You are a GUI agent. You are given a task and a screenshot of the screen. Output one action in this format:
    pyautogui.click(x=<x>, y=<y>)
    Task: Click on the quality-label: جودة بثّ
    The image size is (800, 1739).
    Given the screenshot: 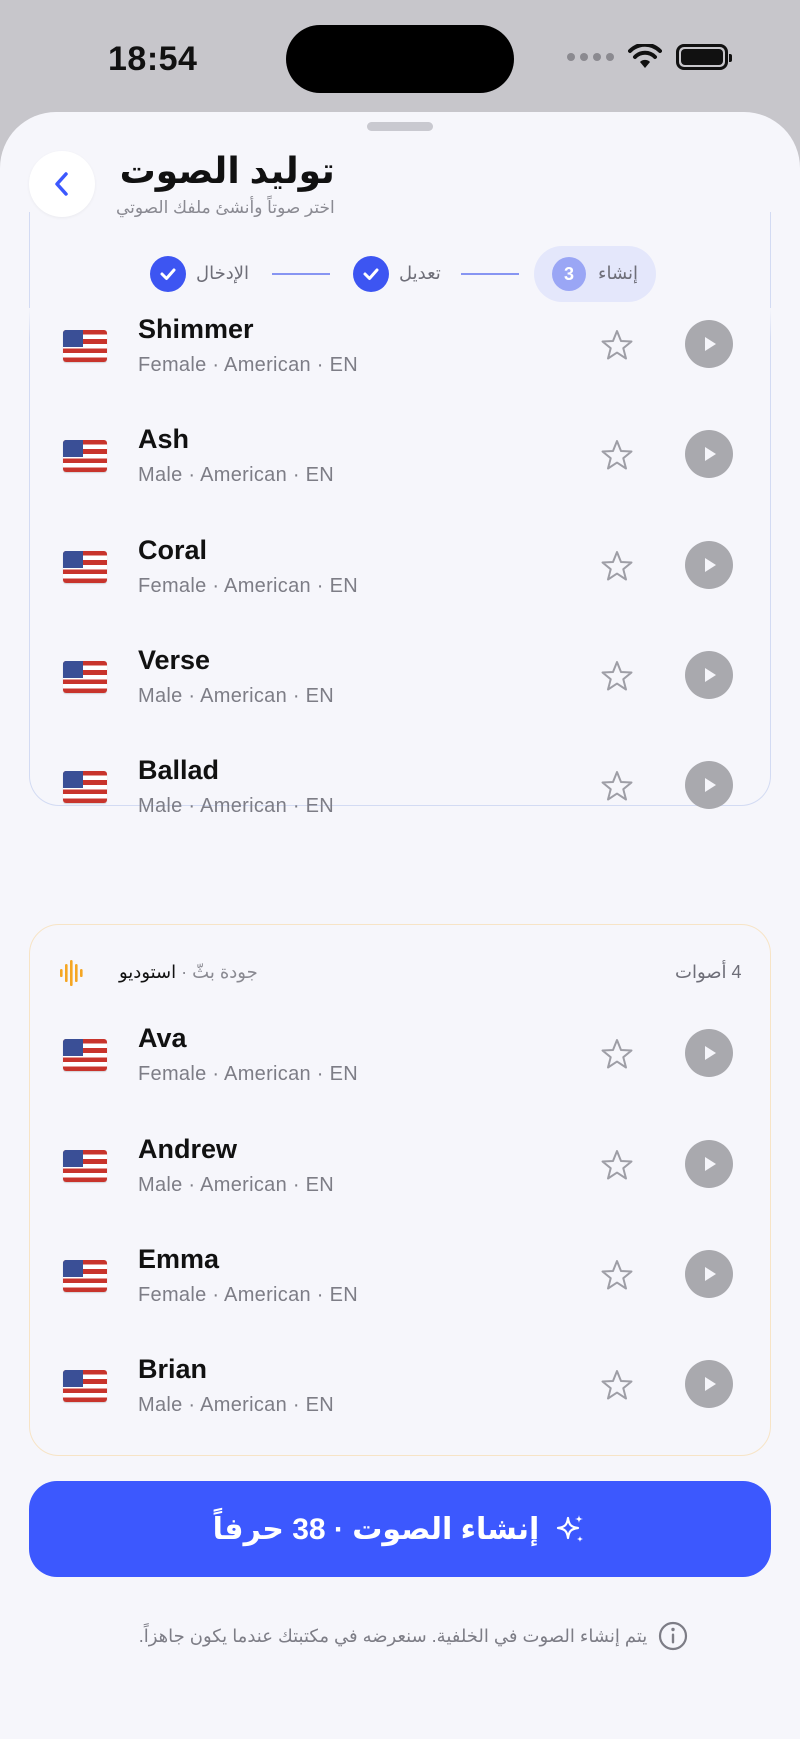 What is the action you would take?
    pyautogui.click(x=225, y=972)
    